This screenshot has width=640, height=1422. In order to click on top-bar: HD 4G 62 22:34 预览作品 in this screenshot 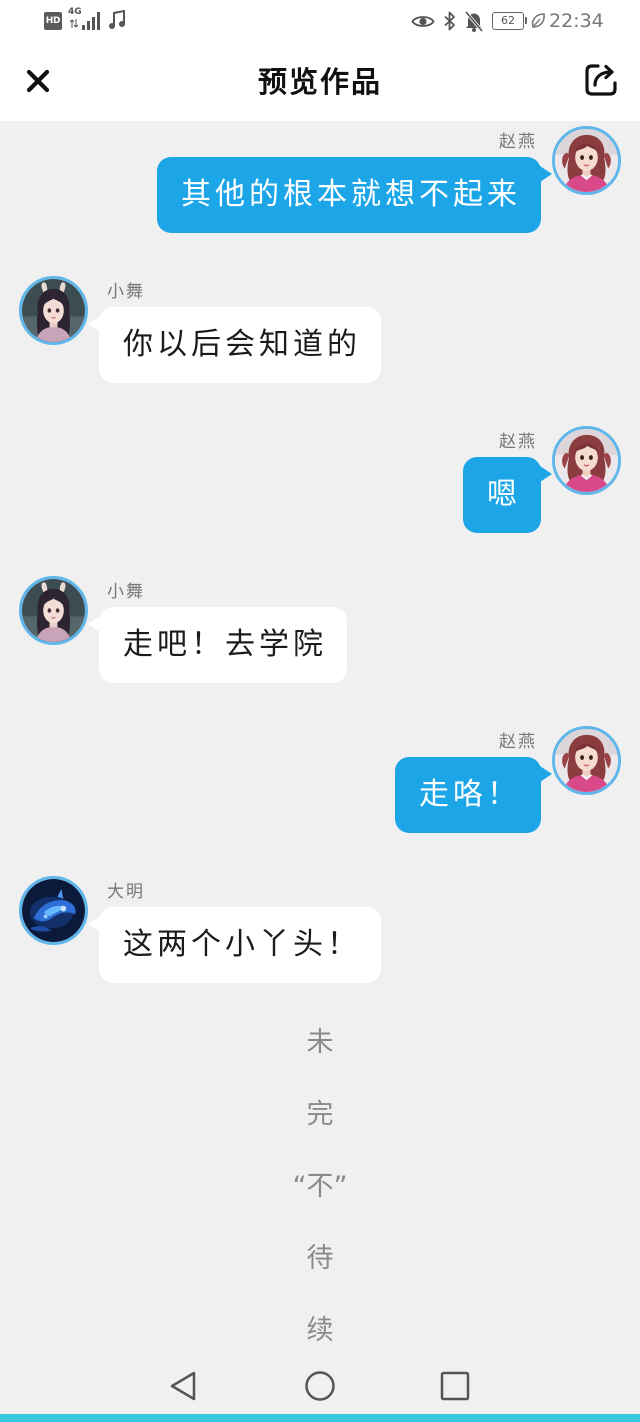, I will do `click(320, 60)`.